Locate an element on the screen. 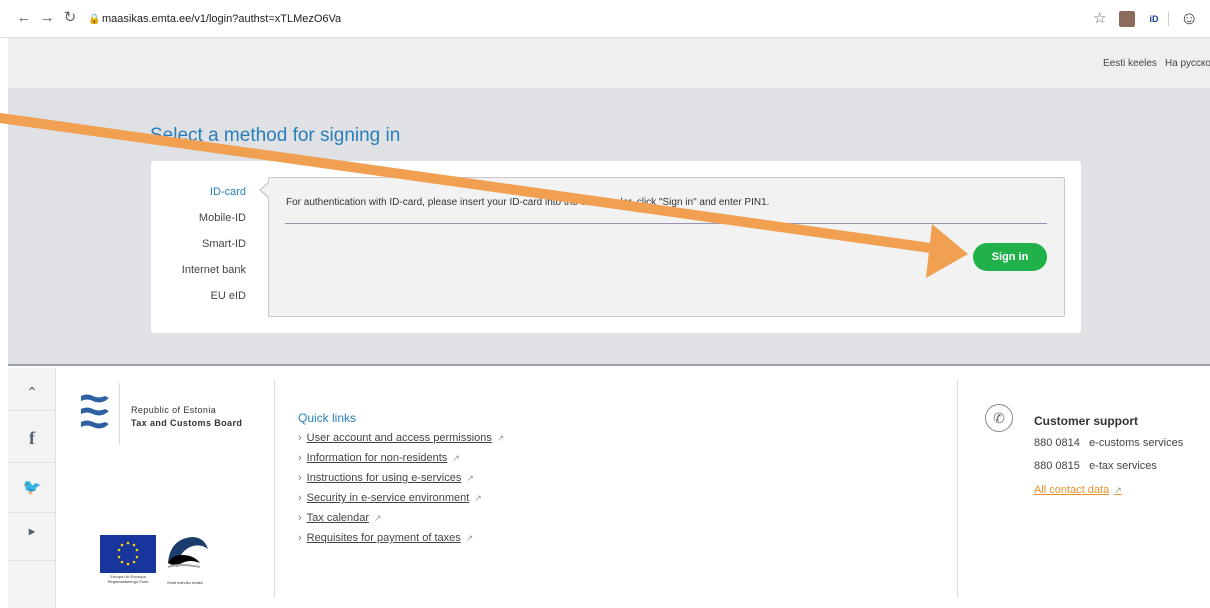  lock-icon: 🔒 is located at coordinates (94, 19).